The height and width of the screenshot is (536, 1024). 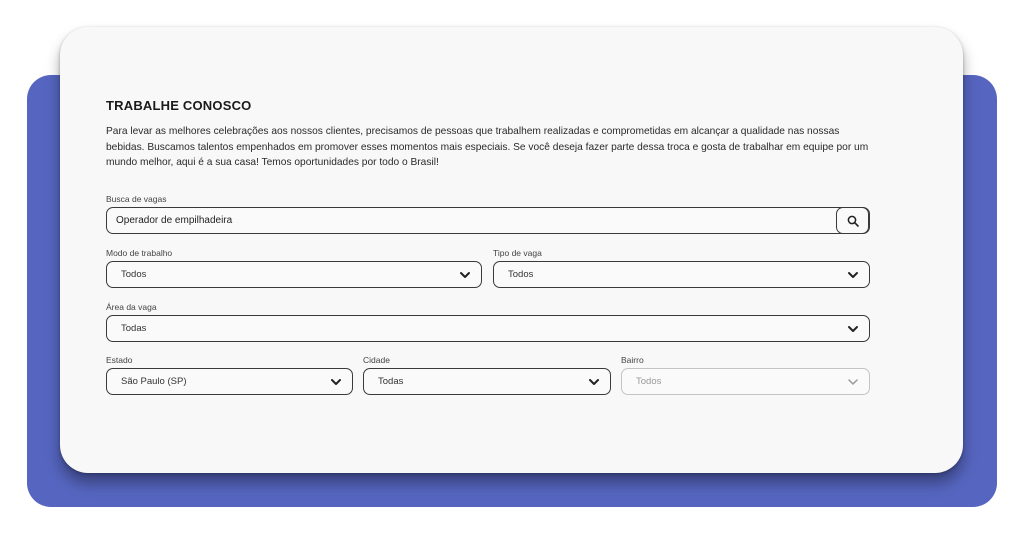 What do you see at coordinates (131, 307) in the screenshot?
I see `job-area-label: Área da vaga` at bounding box center [131, 307].